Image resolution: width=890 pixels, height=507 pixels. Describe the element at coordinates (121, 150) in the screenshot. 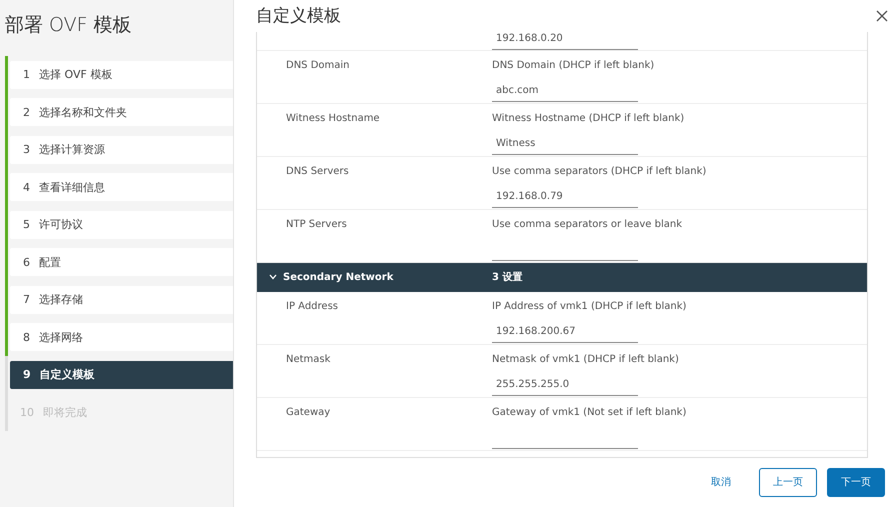

I see `step-item: 3 选择计算资源` at that location.